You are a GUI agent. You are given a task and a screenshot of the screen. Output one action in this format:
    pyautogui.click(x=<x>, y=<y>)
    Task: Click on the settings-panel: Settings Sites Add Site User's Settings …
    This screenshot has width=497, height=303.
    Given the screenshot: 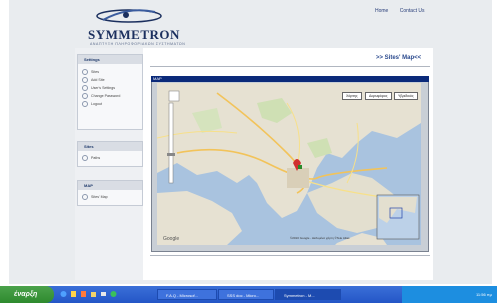 What is the action you would take?
    pyautogui.click(x=110, y=92)
    